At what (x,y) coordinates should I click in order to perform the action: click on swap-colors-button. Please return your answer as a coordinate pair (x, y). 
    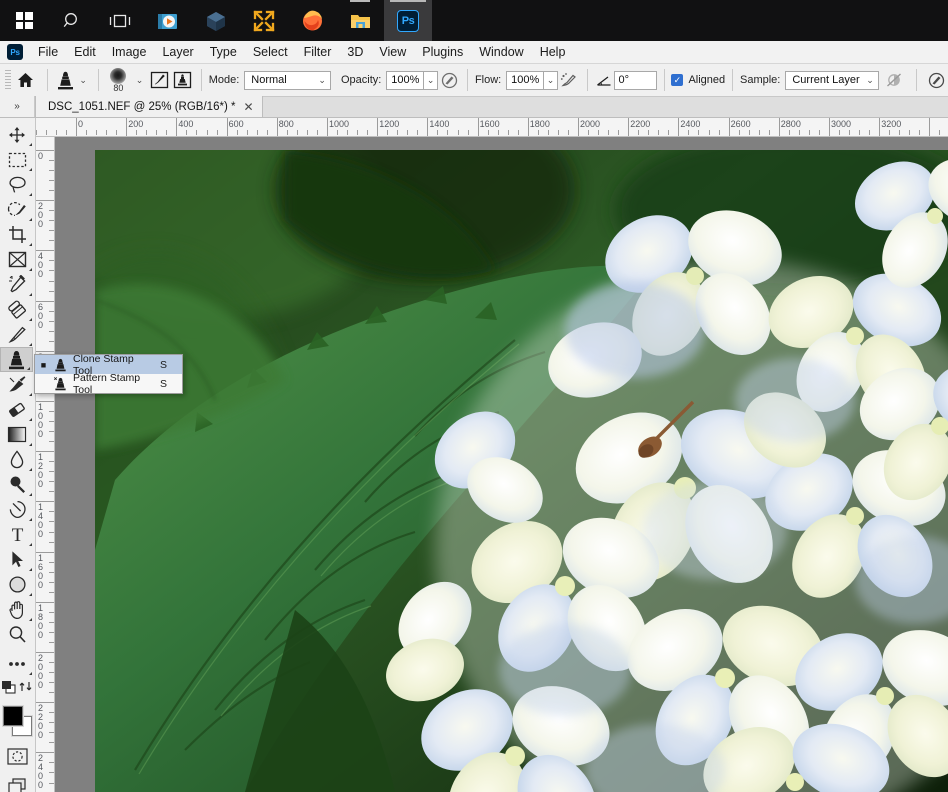
    Looking at the image, I should click on (26, 689).